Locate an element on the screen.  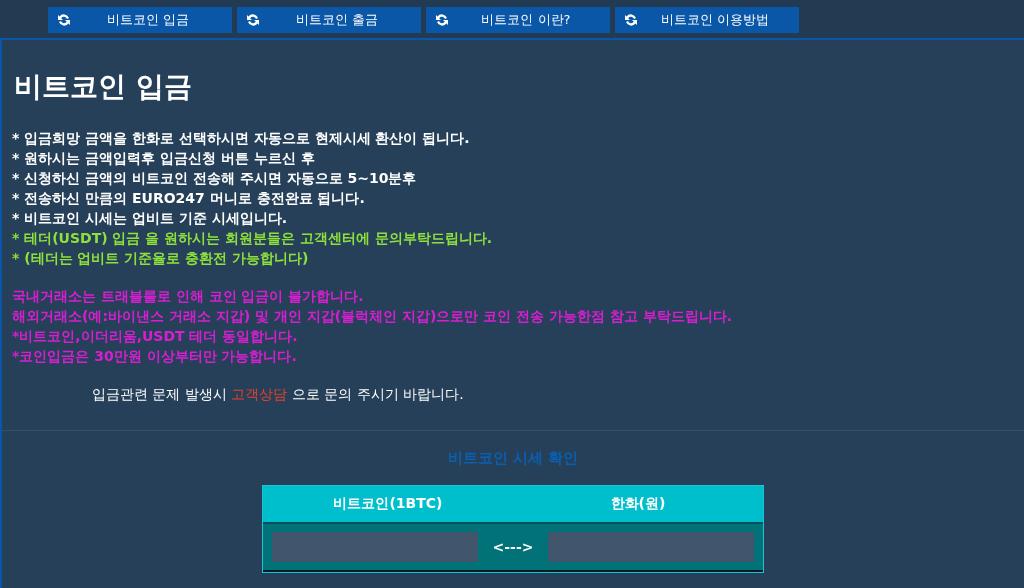
warning-line: *비트코인,이더리움,USDT 테더 동일합니다. is located at coordinates (155, 336).